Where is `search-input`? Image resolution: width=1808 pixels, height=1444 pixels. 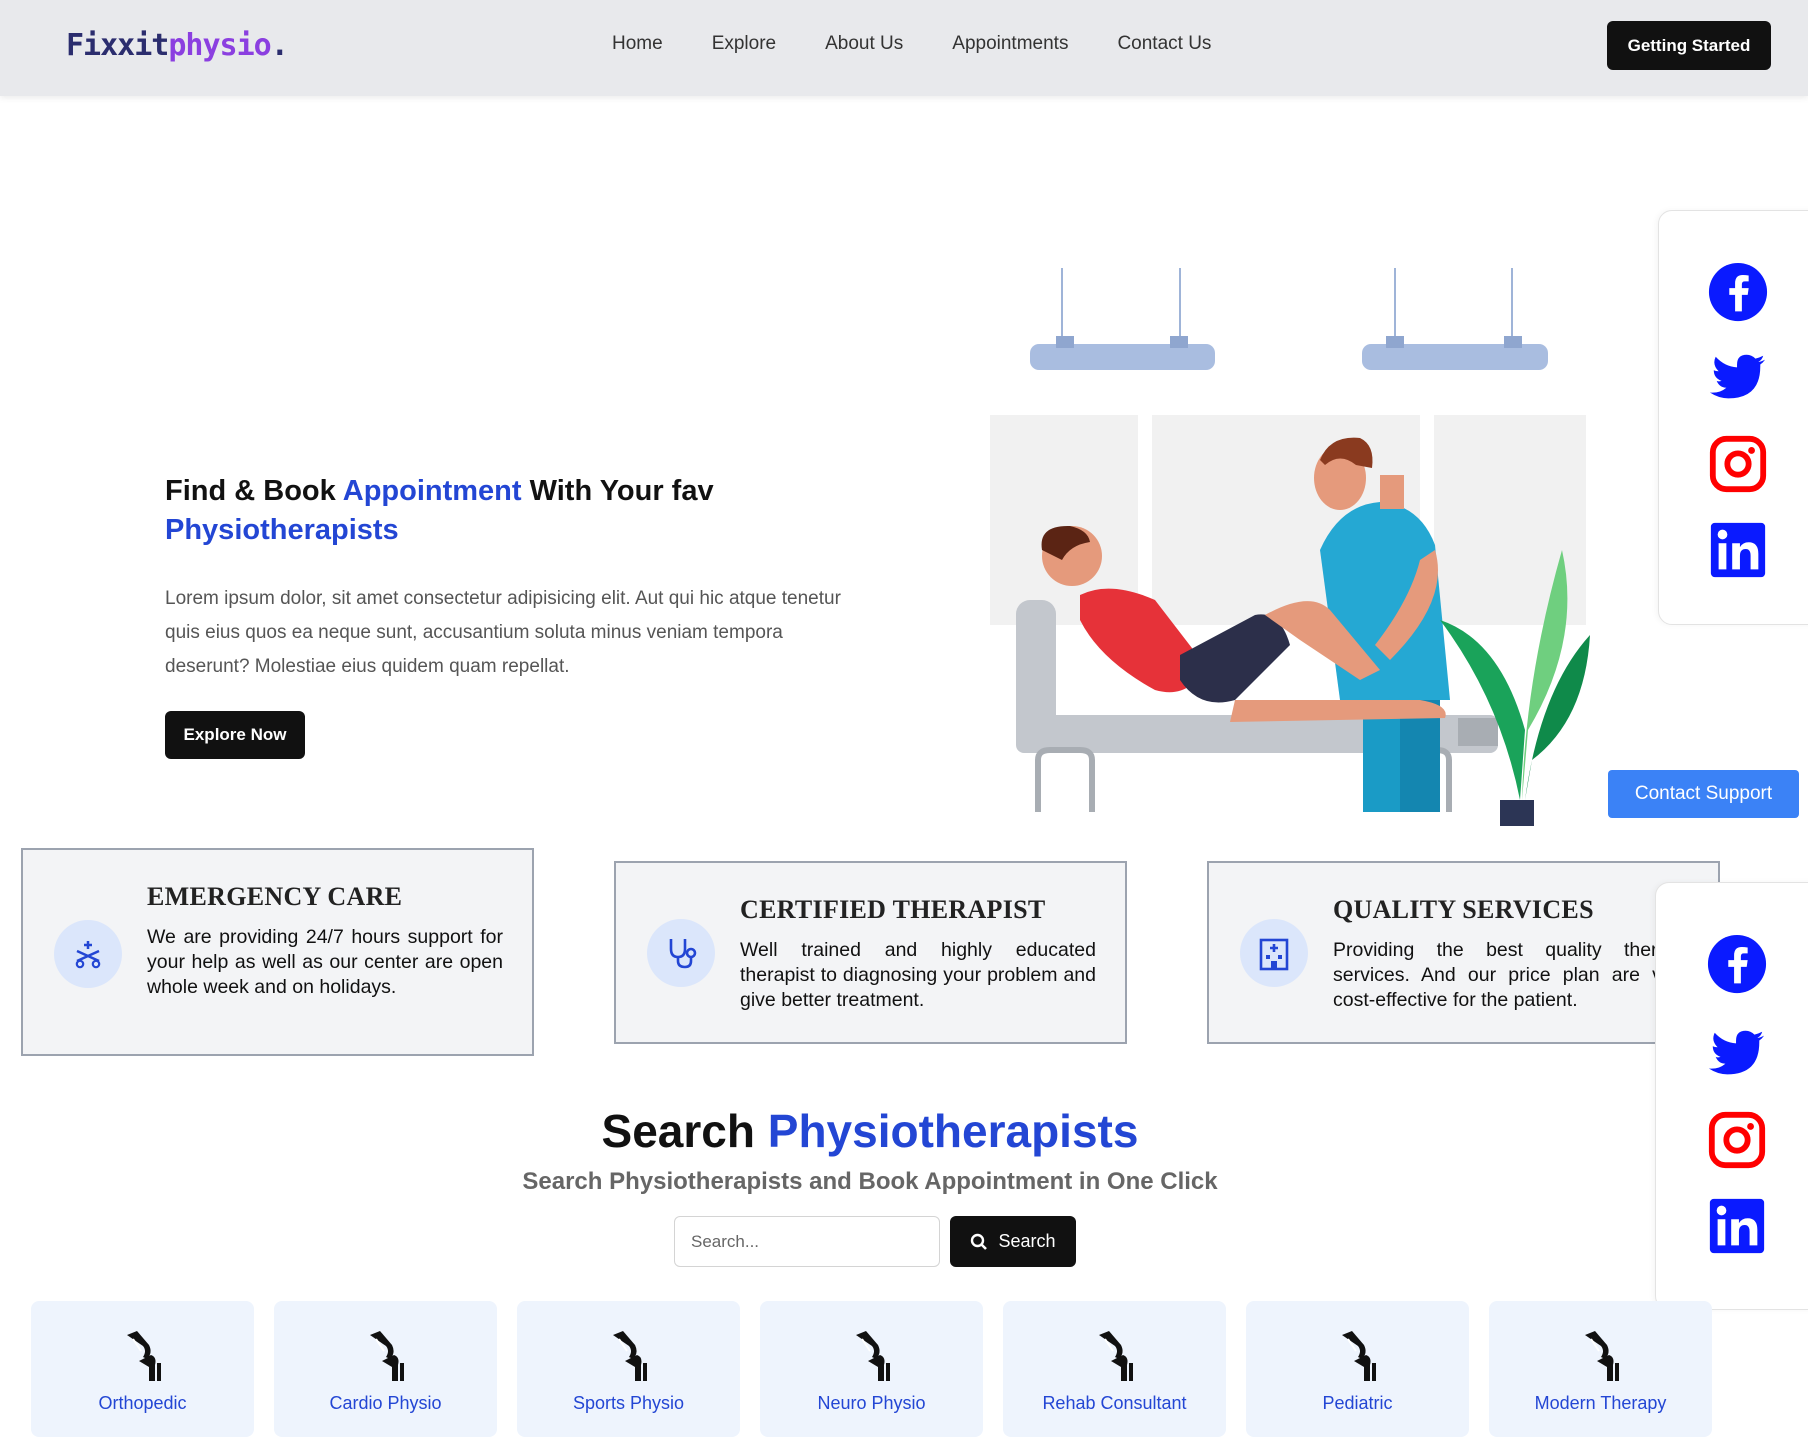
search-input is located at coordinates (807, 1241).